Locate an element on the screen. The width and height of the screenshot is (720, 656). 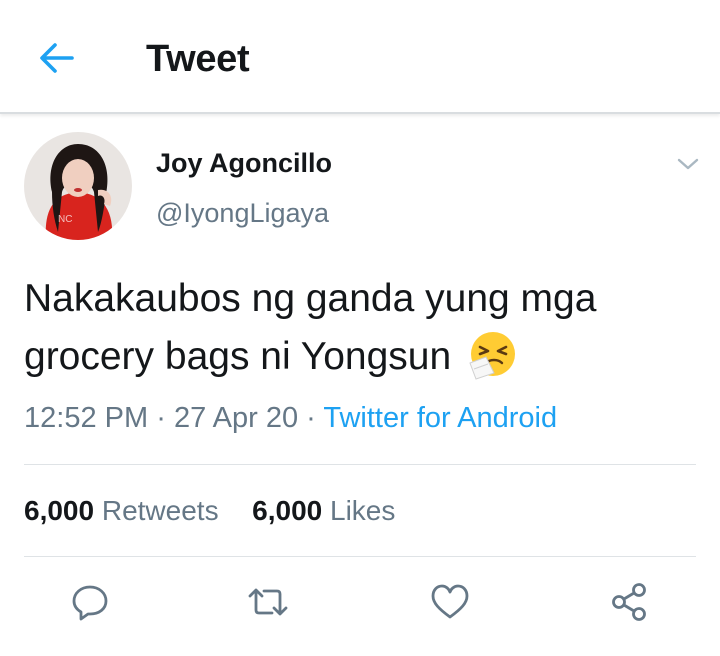
back-button is located at coordinates (56, 58).